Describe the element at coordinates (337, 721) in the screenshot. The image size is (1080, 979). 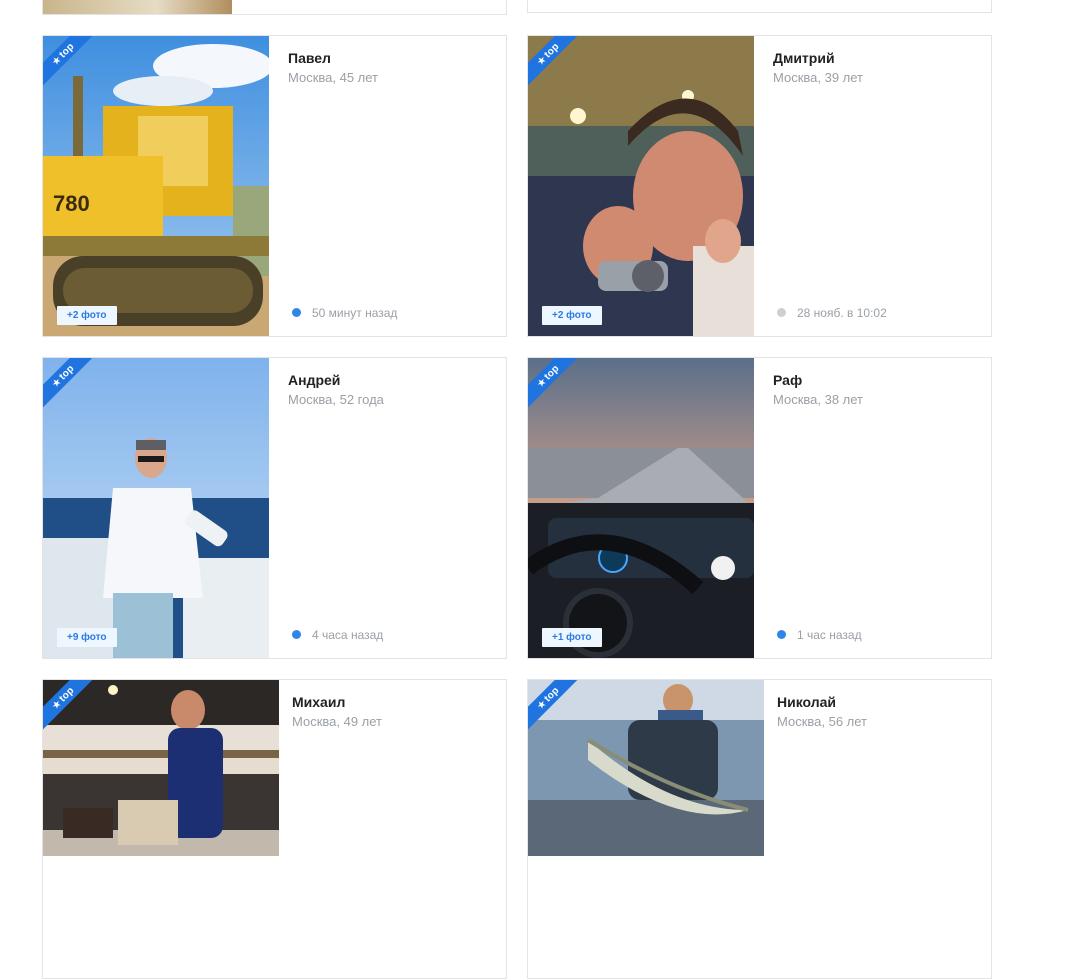
I see `profile-location-age: Москва, 49 лет` at that location.